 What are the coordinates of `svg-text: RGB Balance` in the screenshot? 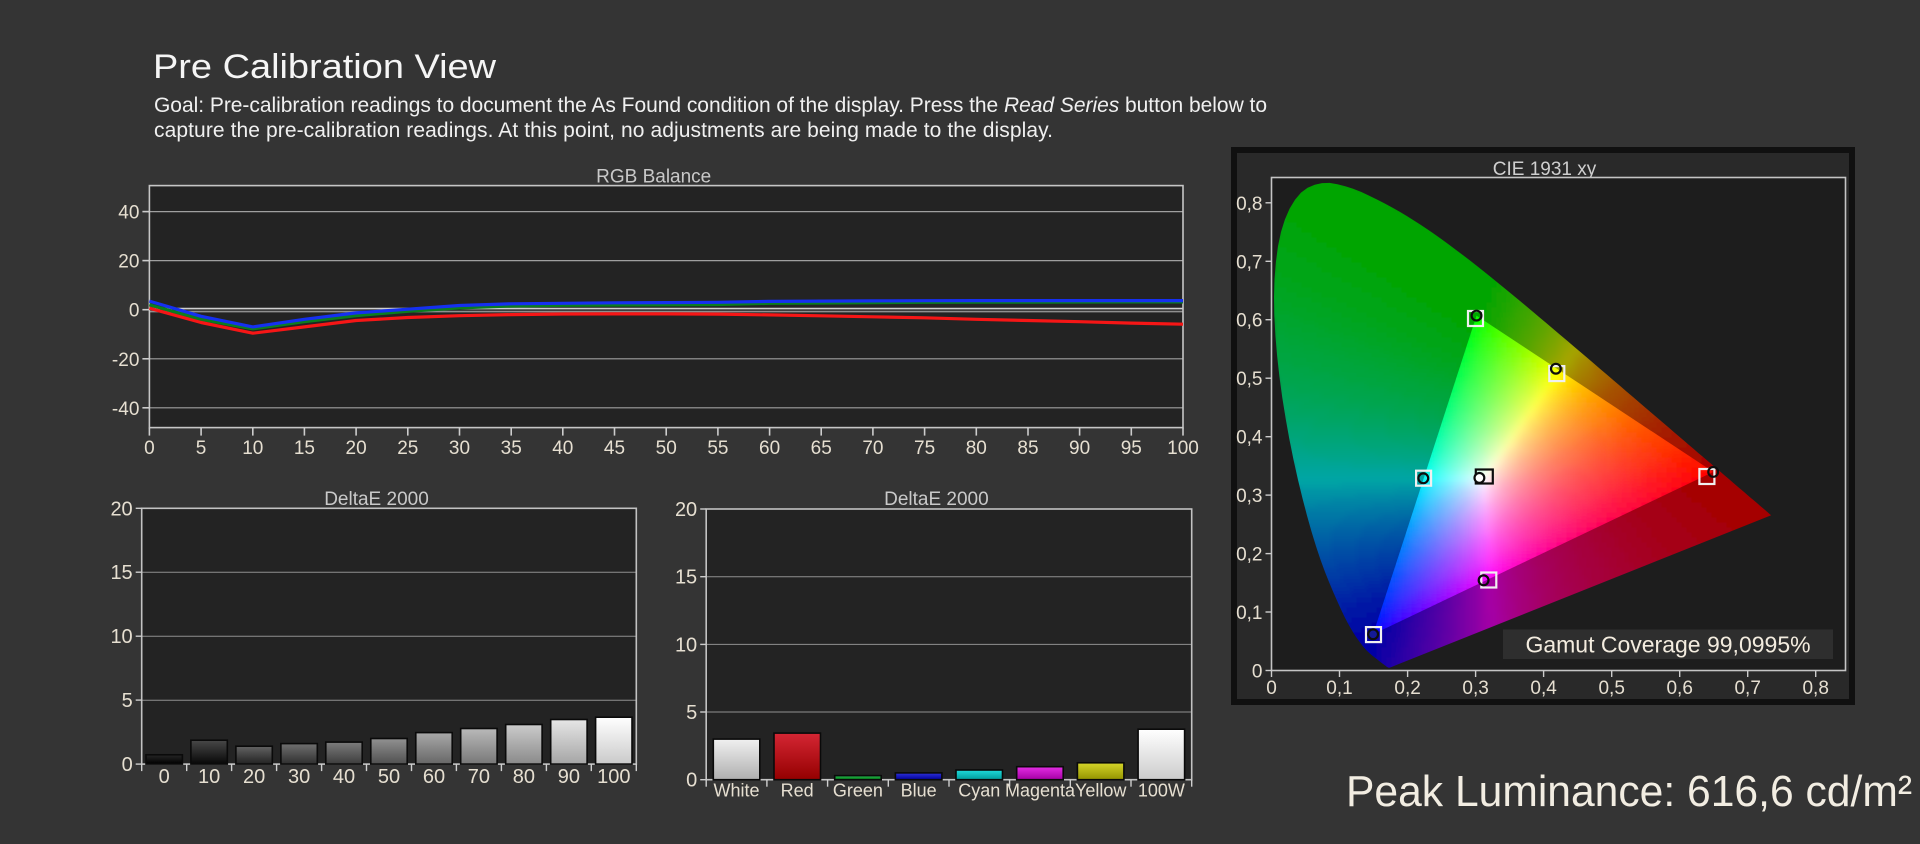 It's located at (653, 177).